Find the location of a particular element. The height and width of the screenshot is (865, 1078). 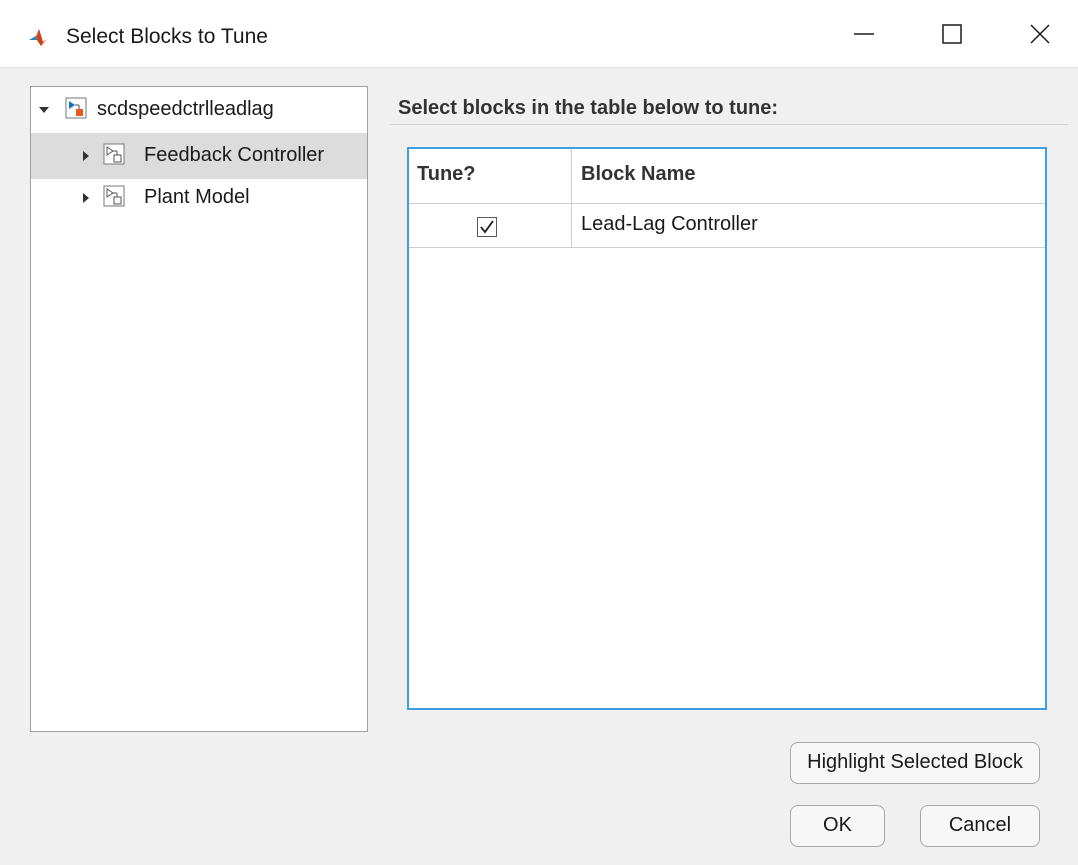

tree-node-feedback-controller: Feedback Controller is located at coordinates (199, 156).